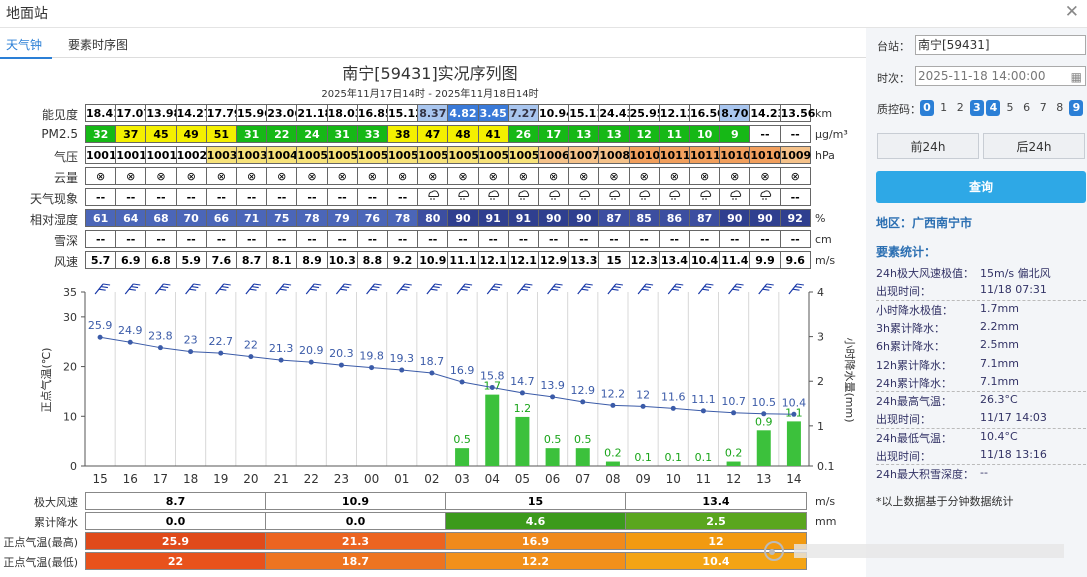  What do you see at coordinates (924, 223) in the screenshot?
I see `region-text: 地区：广西南宁市` at bounding box center [924, 223].